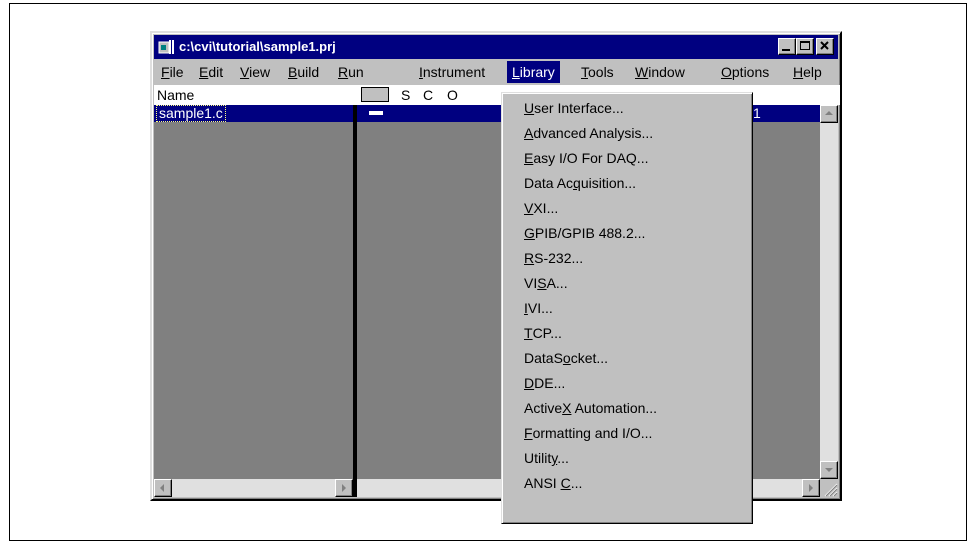  What do you see at coordinates (166, 47) in the screenshot?
I see `project-app-icon` at bounding box center [166, 47].